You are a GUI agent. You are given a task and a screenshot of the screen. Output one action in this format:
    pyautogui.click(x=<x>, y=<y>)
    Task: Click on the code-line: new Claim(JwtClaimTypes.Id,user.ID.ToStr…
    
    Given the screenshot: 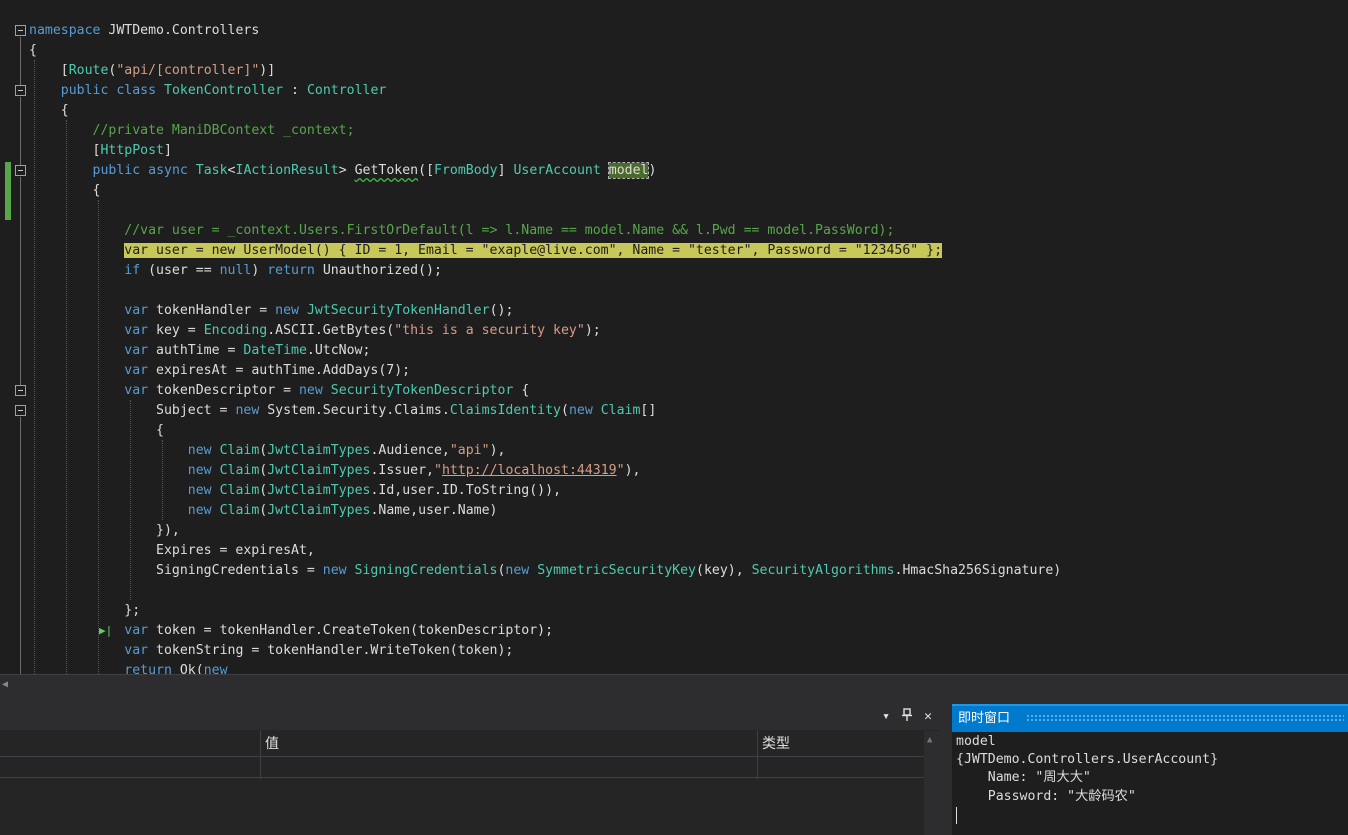 What is the action you would take?
    pyautogui.click(x=295, y=491)
    